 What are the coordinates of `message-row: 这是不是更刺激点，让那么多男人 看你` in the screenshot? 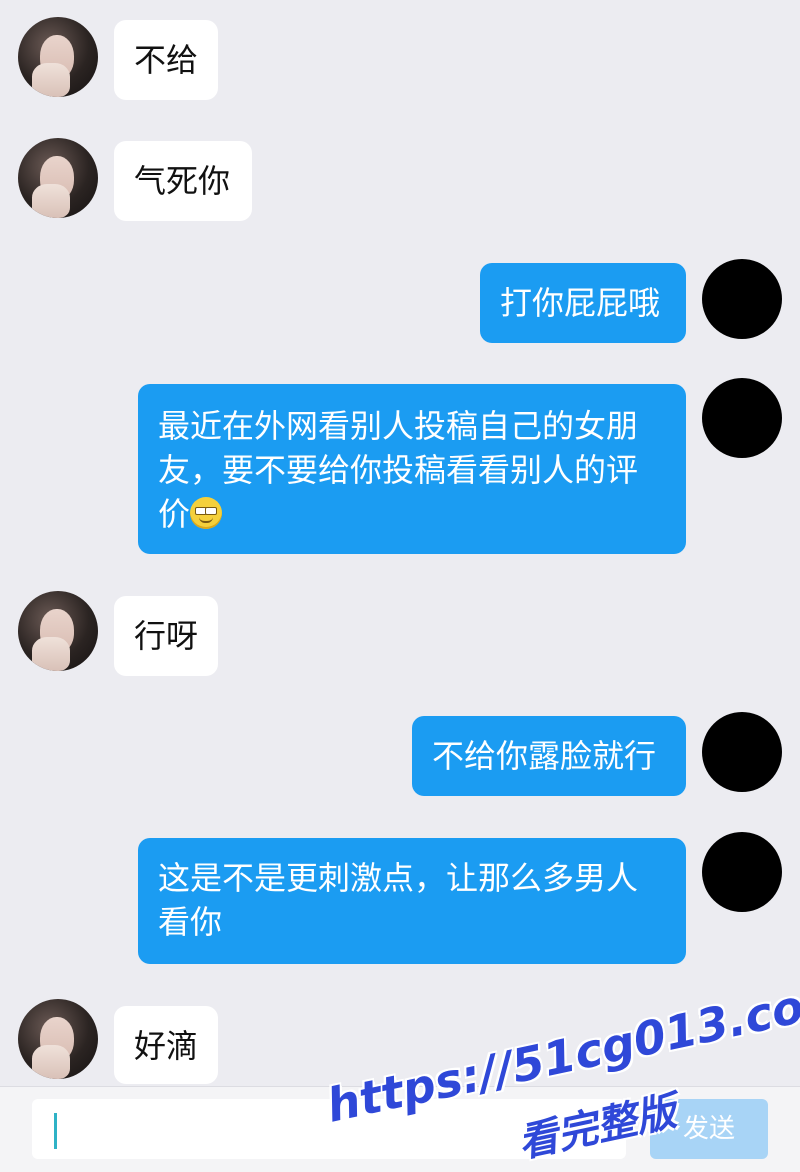 It's located at (400, 899).